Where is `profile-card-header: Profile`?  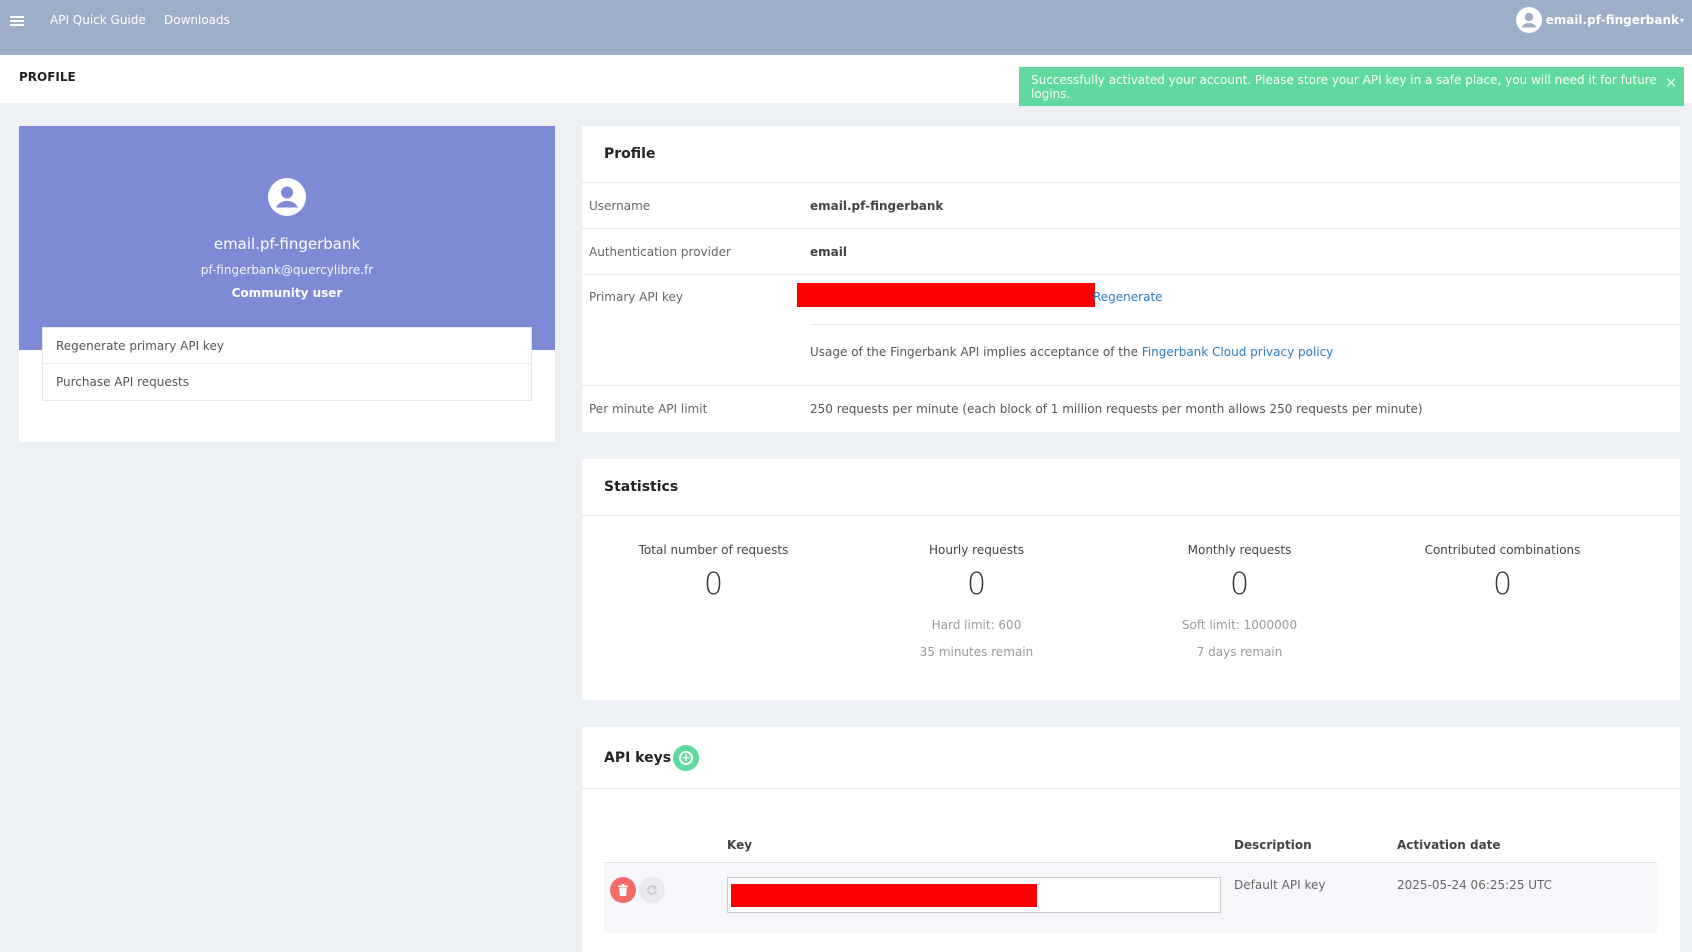
profile-card-header: Profile is located at coordinates (1131, 154).